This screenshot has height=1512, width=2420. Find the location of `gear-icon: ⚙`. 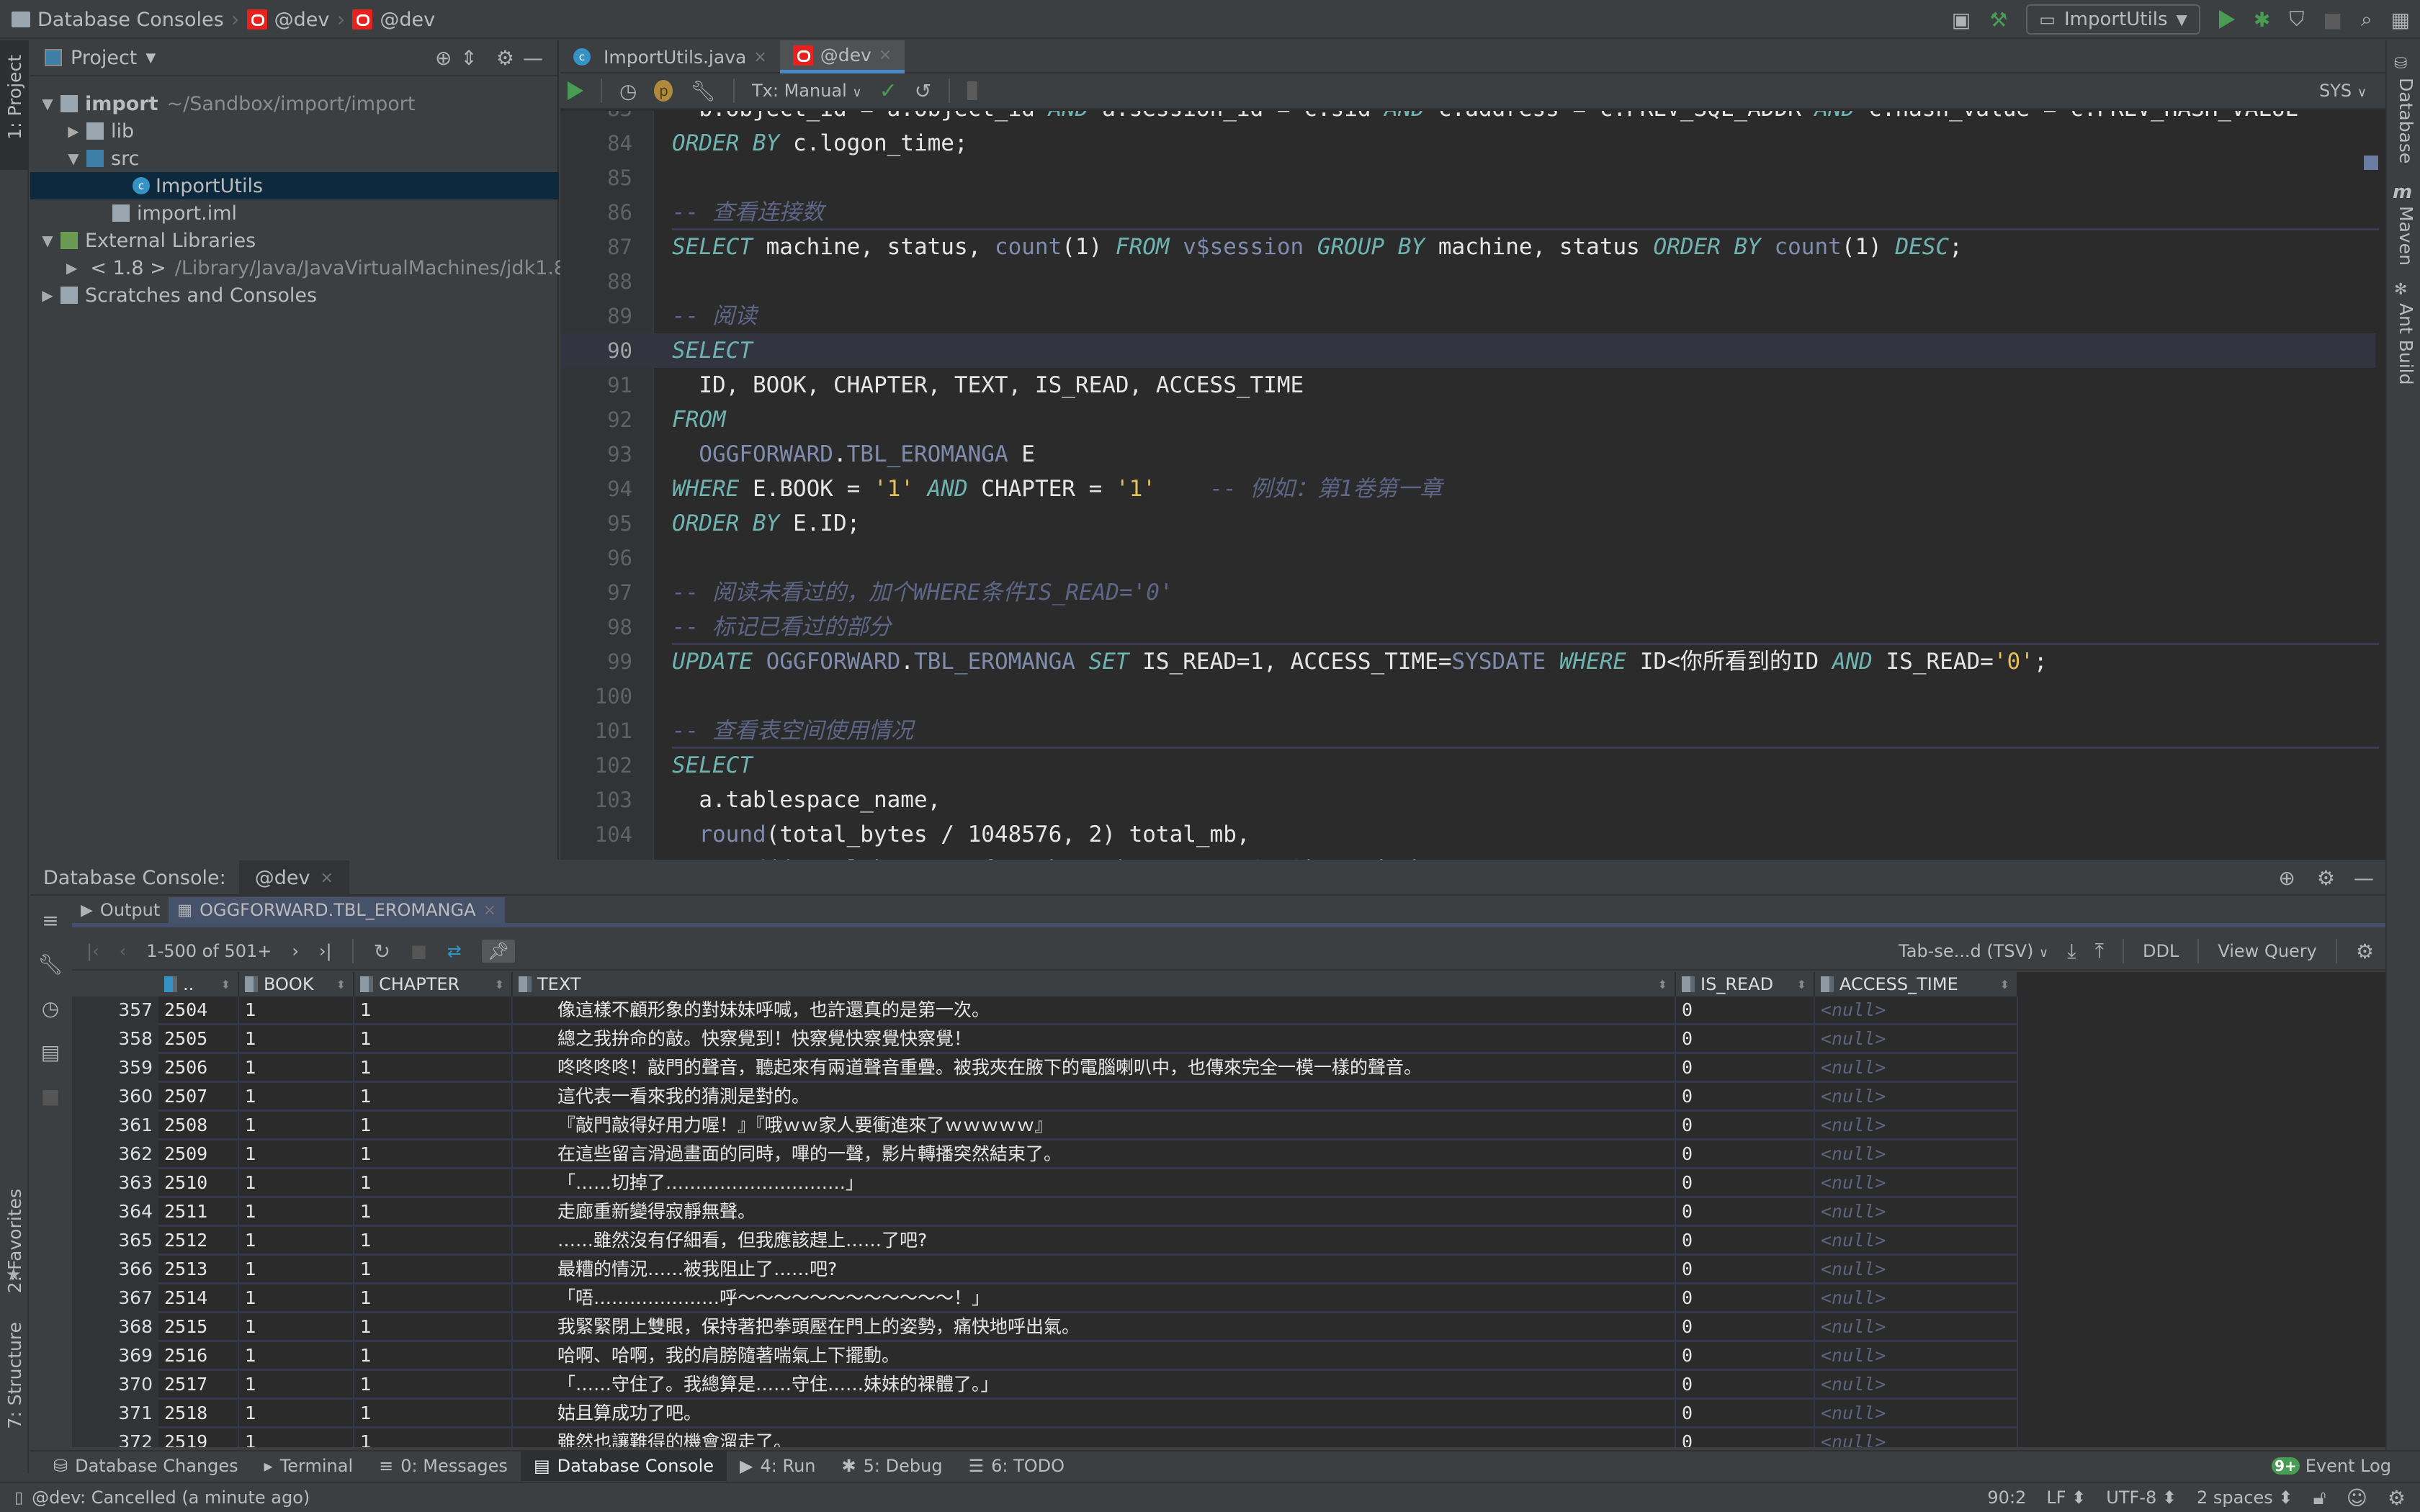

gear-icon: ⚙ is located at coordinates (2326, 878).